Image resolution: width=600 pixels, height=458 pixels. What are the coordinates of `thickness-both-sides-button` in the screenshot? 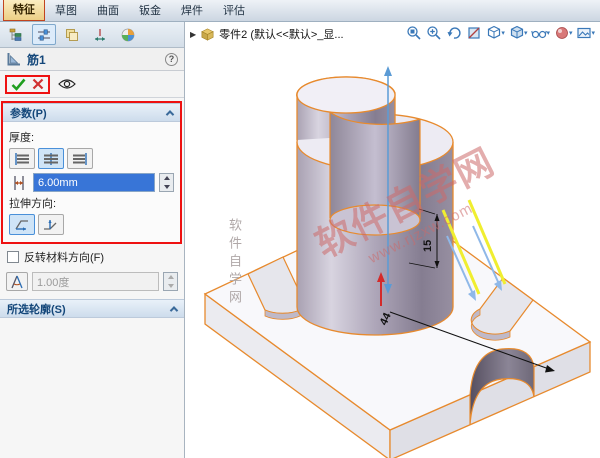 It's located at (51, 158).